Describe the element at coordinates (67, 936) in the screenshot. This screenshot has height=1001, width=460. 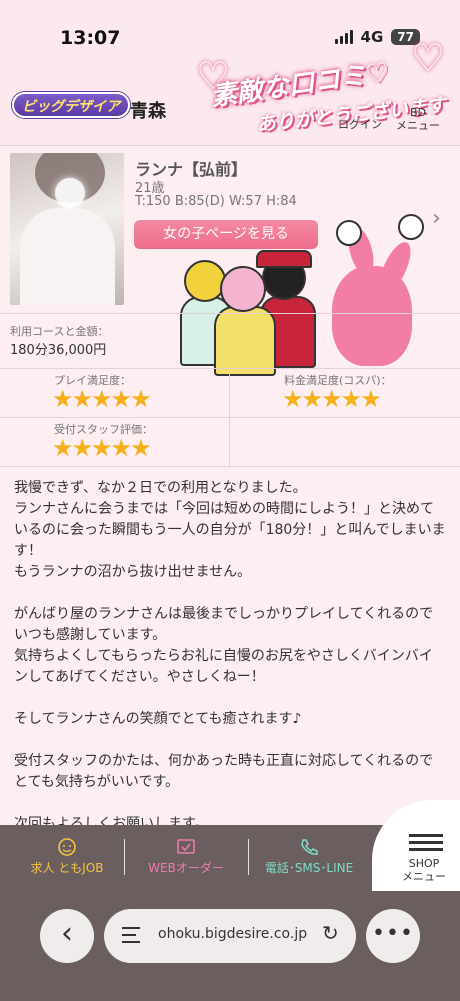
I see `back-button: ‹` at that location.